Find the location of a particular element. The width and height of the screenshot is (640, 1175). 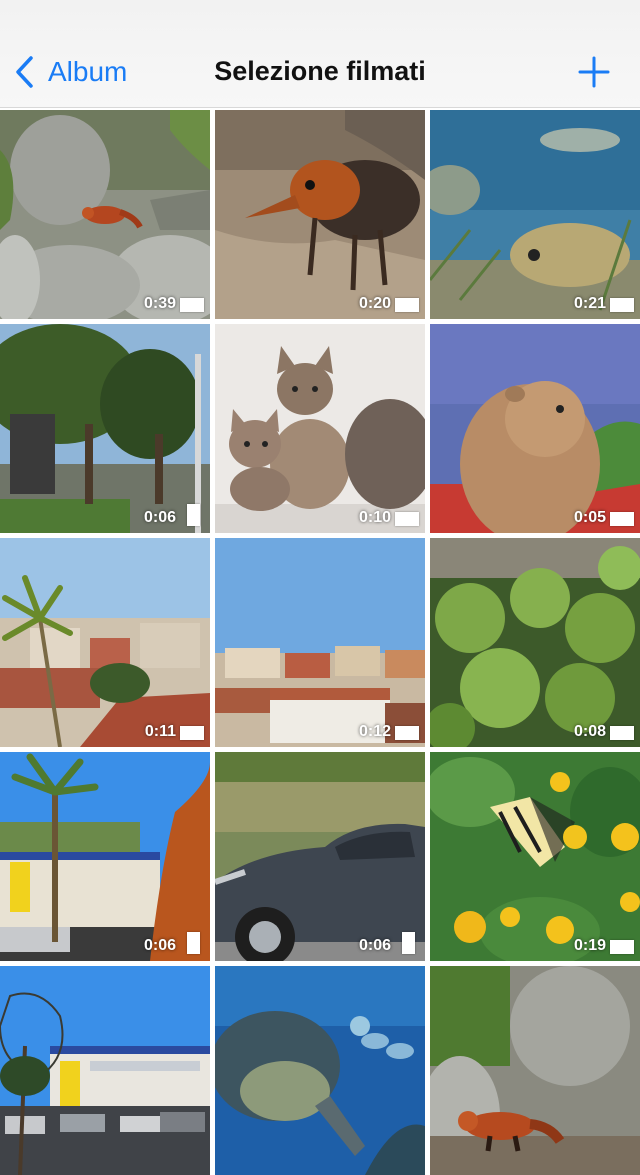

video-duration: 0:10 is located at coordinates (374, 517).